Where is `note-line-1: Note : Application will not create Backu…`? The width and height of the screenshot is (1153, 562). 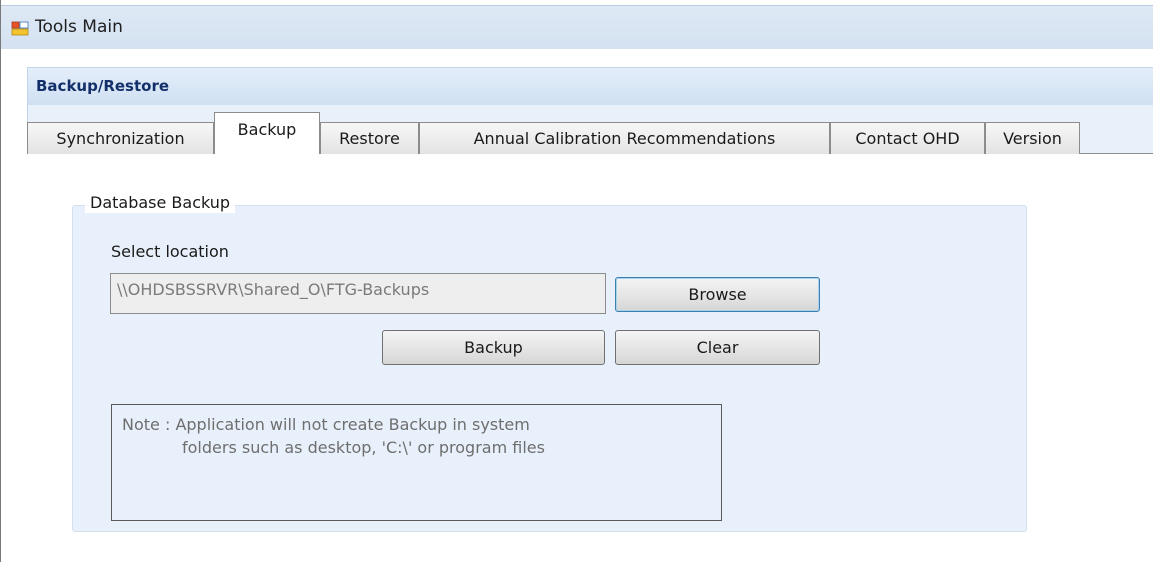
note-line-1: Note : Application will not create Backu… is located at coordinates (326, 424).